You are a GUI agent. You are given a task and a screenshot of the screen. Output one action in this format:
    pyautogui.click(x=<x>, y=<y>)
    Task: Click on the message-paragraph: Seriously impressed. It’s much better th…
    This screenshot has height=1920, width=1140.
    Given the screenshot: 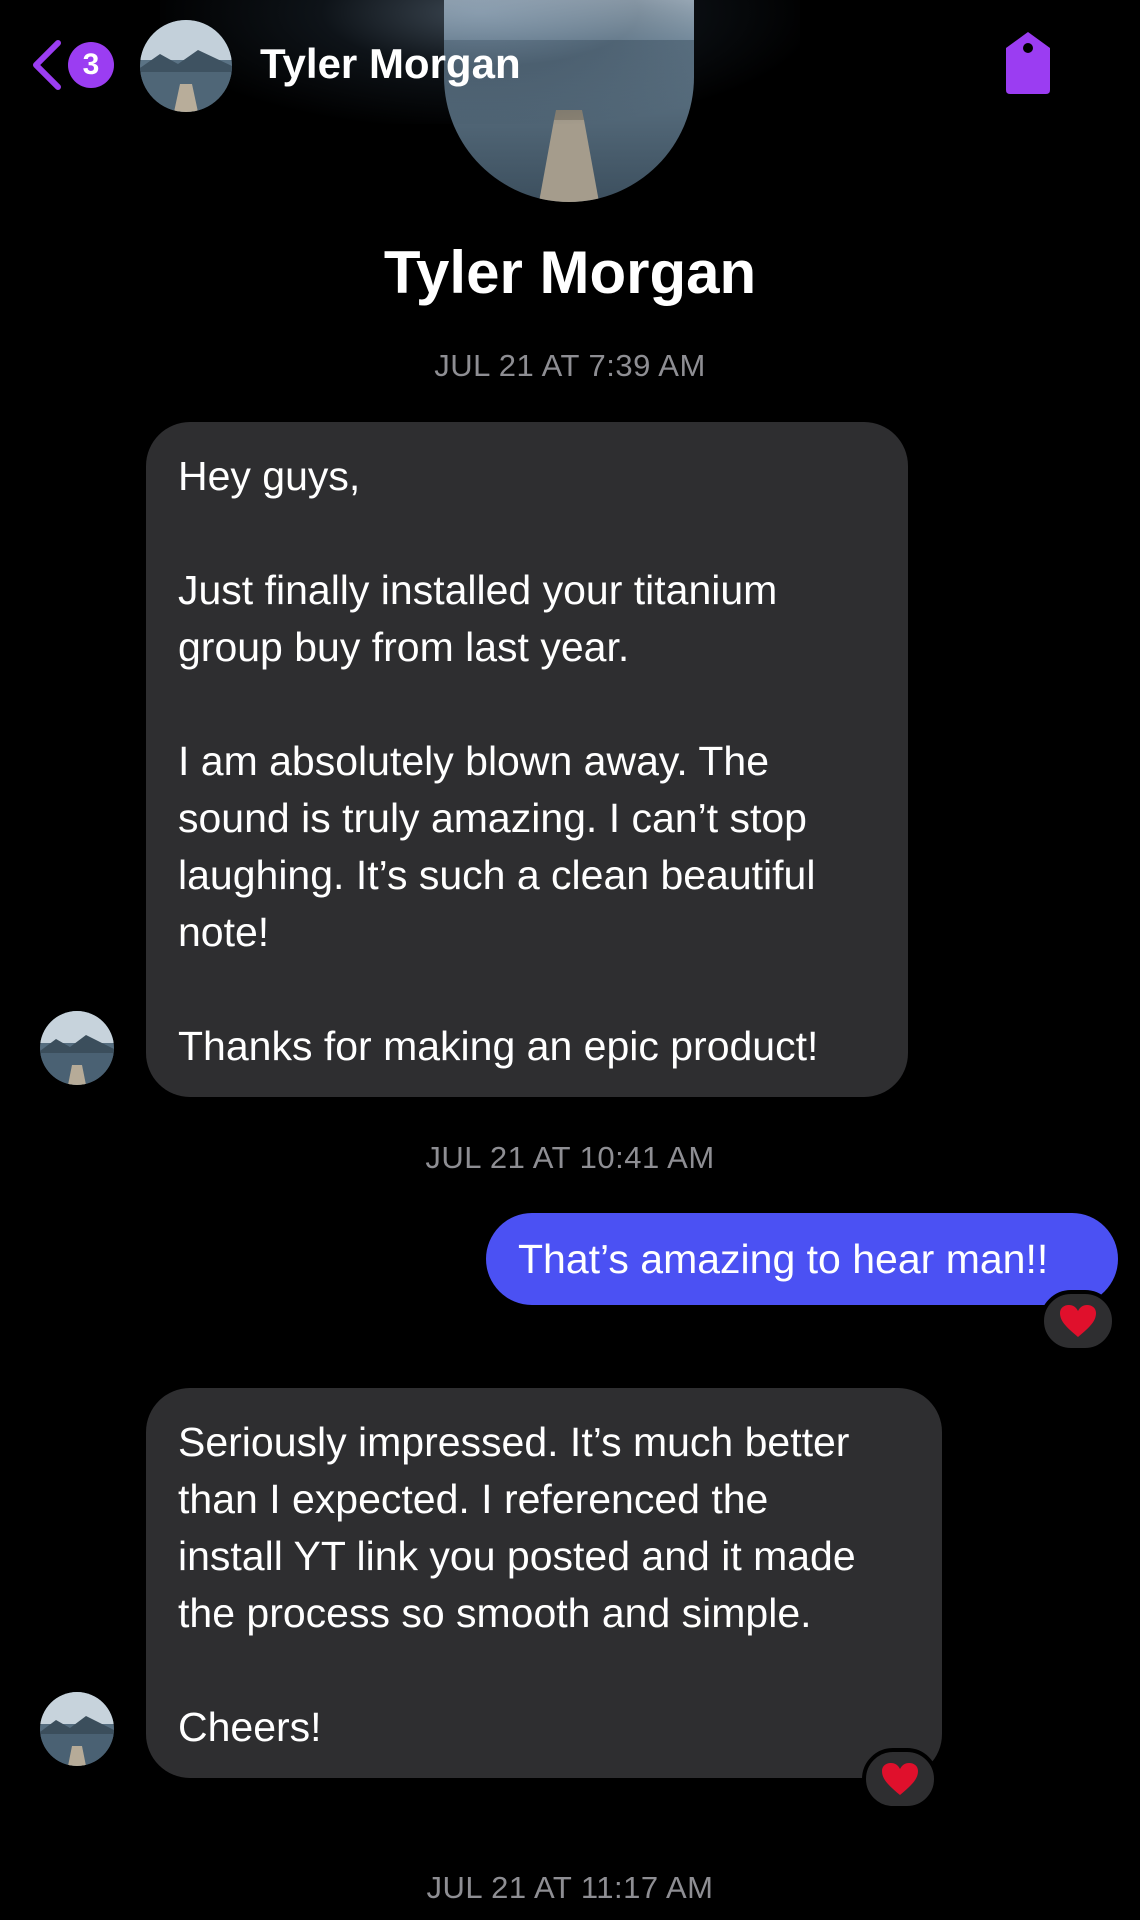 What is the action you would take?
    pyautogui.click(x=517, y=1527)
    